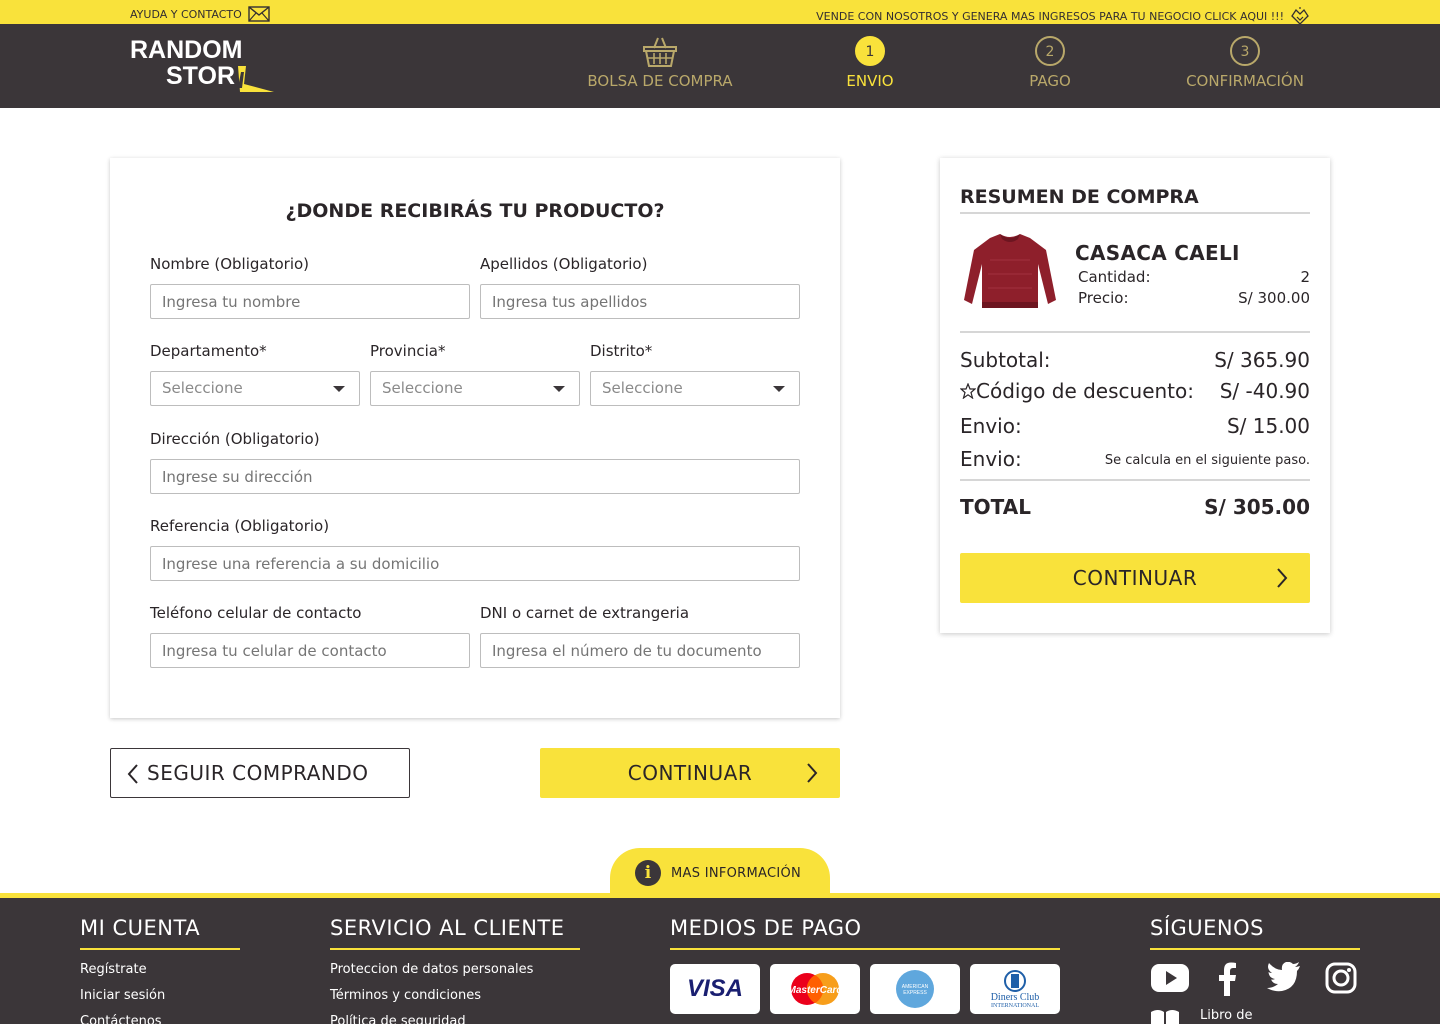 This screenshot has height=1024, width=1440. I want to click on star-icon, so click(968, 391).